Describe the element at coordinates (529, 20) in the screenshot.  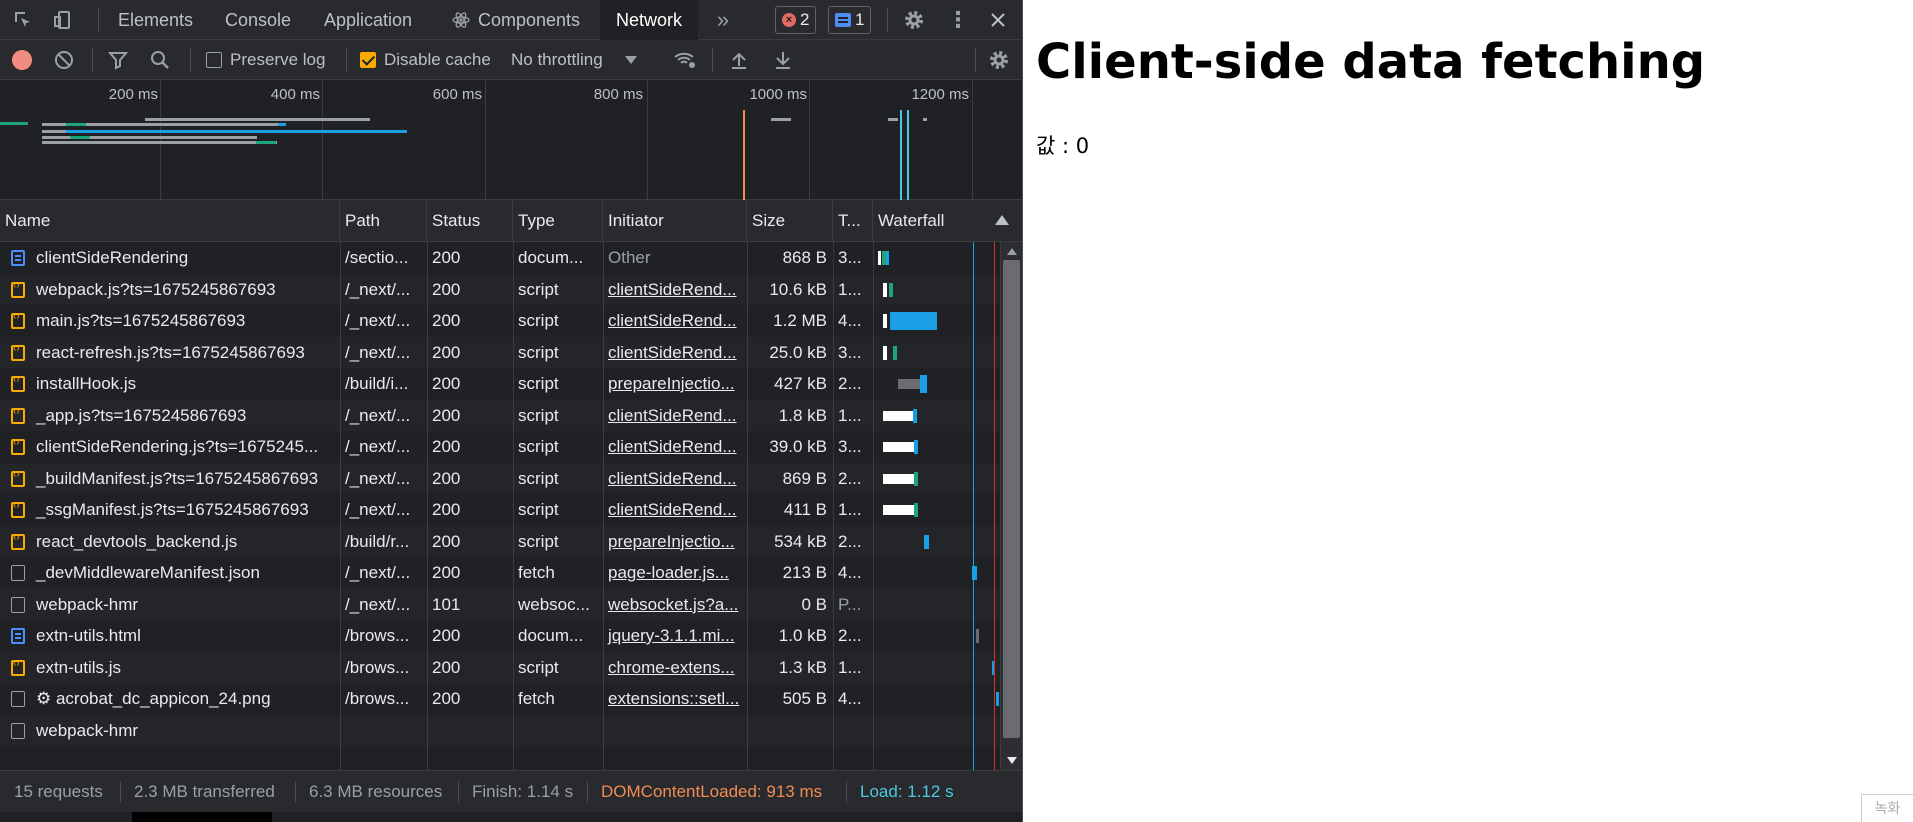
I see `tab-components-label: Components` at that location.